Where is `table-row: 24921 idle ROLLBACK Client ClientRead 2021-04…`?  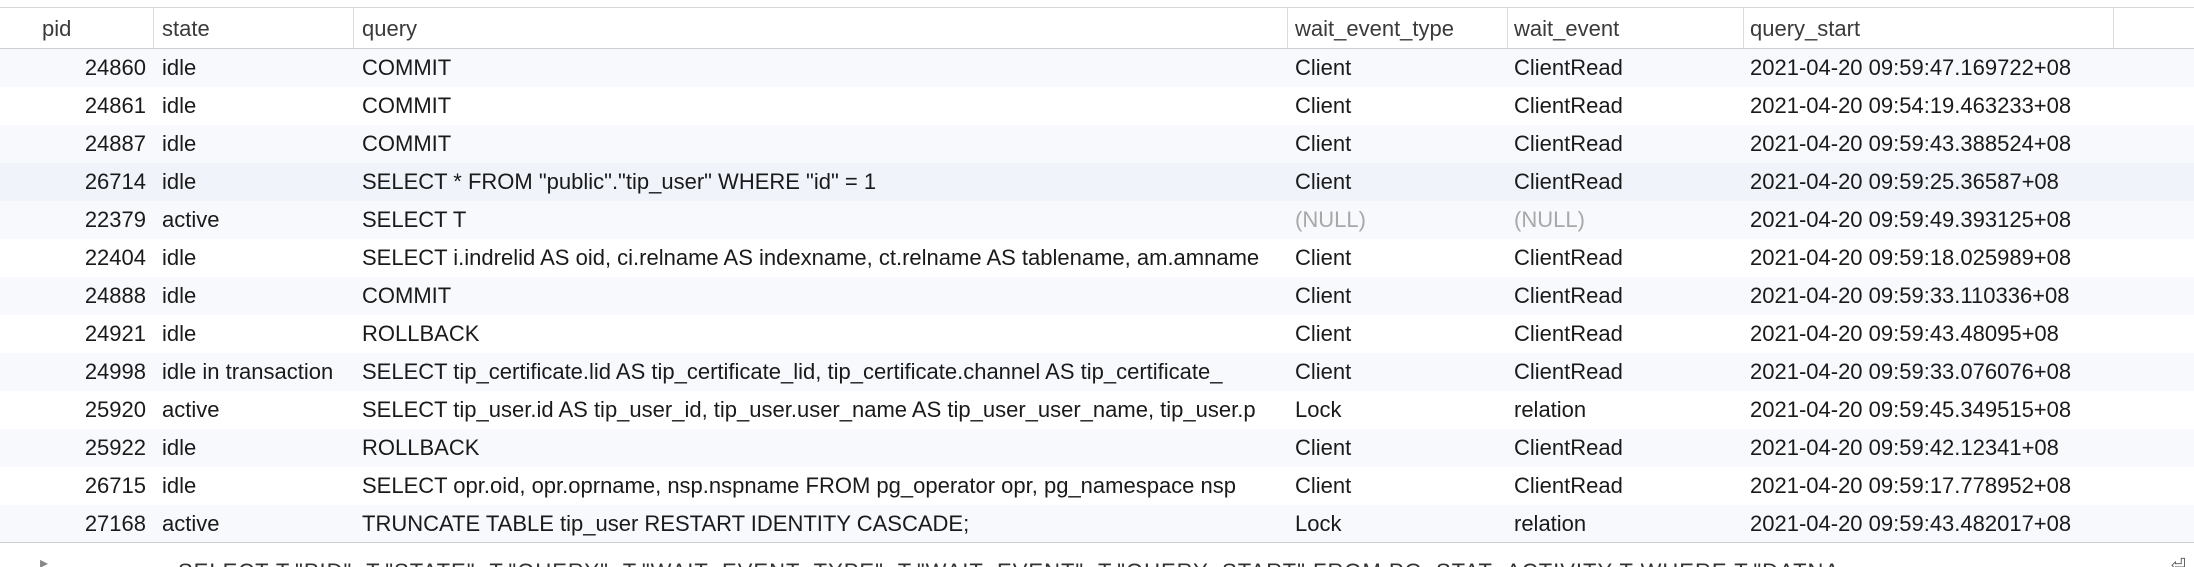 table-row: 24921 idle ROLLBACK Client ClientRead 2021-04… is located at coordinates (1097, 334).